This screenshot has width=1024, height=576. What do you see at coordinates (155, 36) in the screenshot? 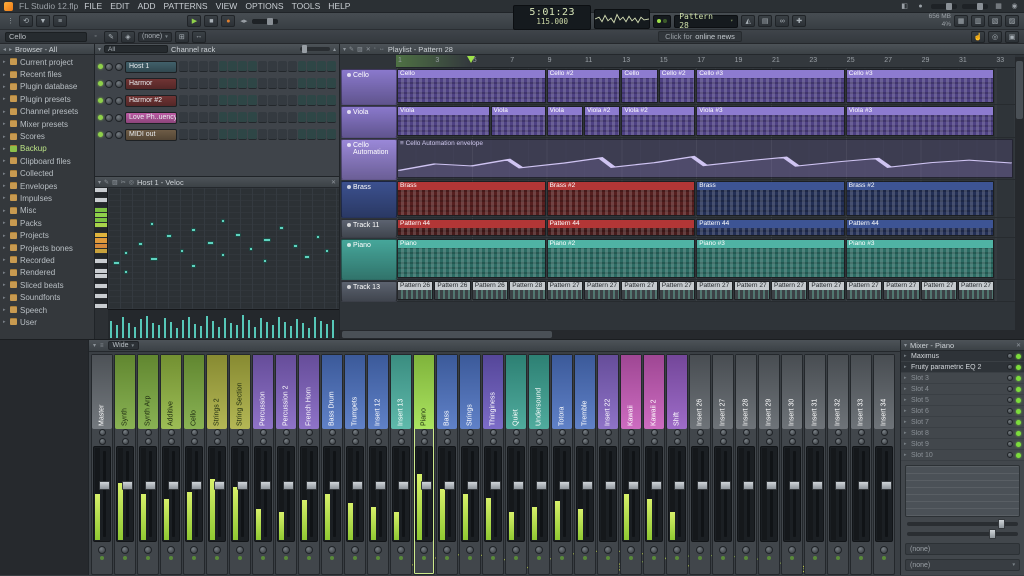
I see `snap-selector: (none) ▾` at bounding box center [155, 36].